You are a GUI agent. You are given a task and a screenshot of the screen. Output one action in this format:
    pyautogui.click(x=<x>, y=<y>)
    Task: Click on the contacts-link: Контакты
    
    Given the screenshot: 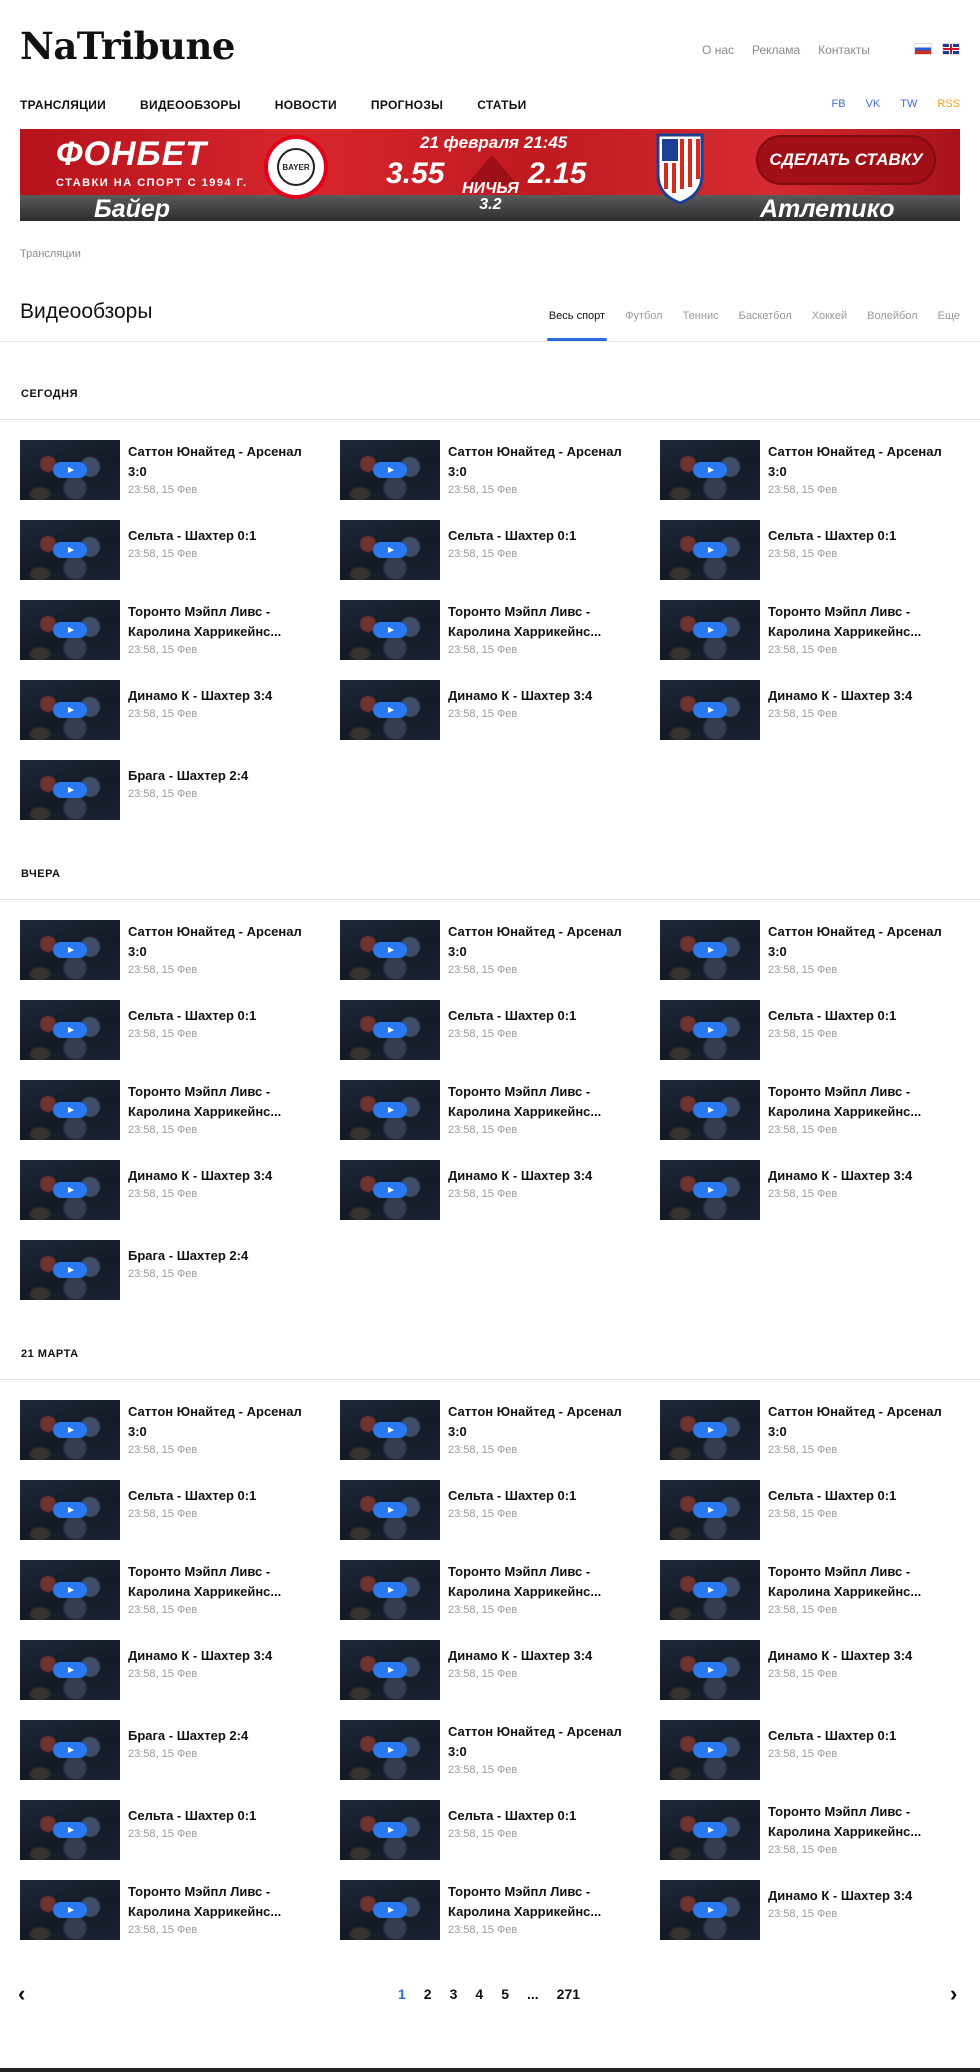 What is the action you would take?
    pyautogui.click(x=844, y=50)
    